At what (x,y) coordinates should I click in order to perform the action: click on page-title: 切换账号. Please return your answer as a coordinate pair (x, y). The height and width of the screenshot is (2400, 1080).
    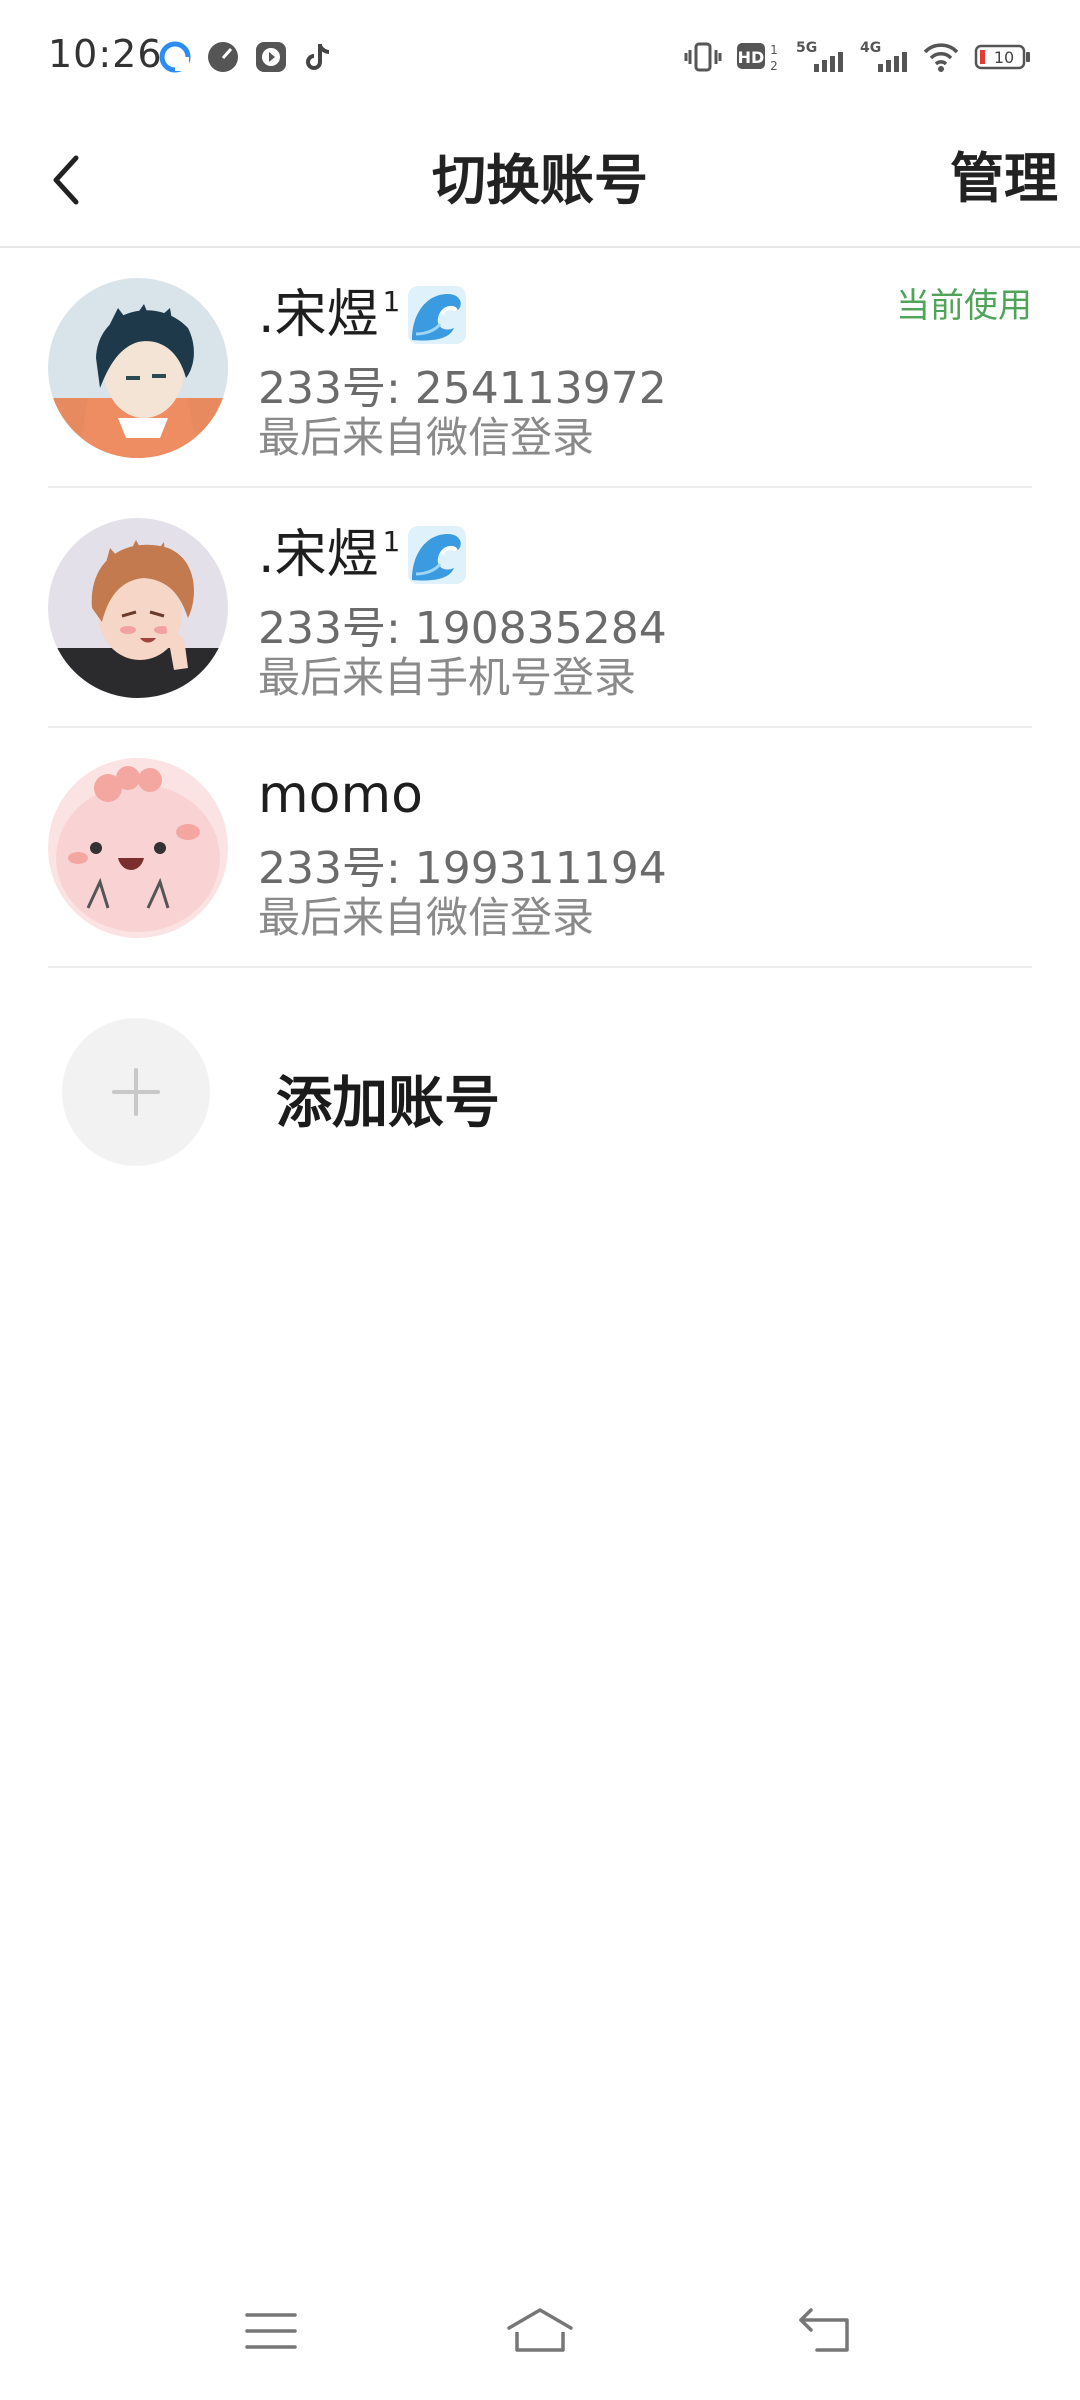
    Looking at the image, I should click on (540, 180).